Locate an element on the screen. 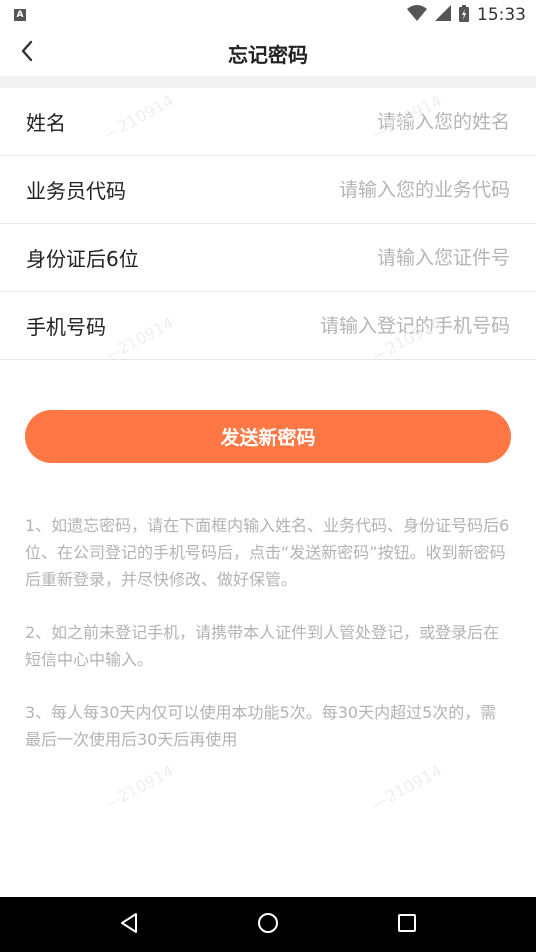  page-title: 忘记密码 is located at coordinates (268, 54).